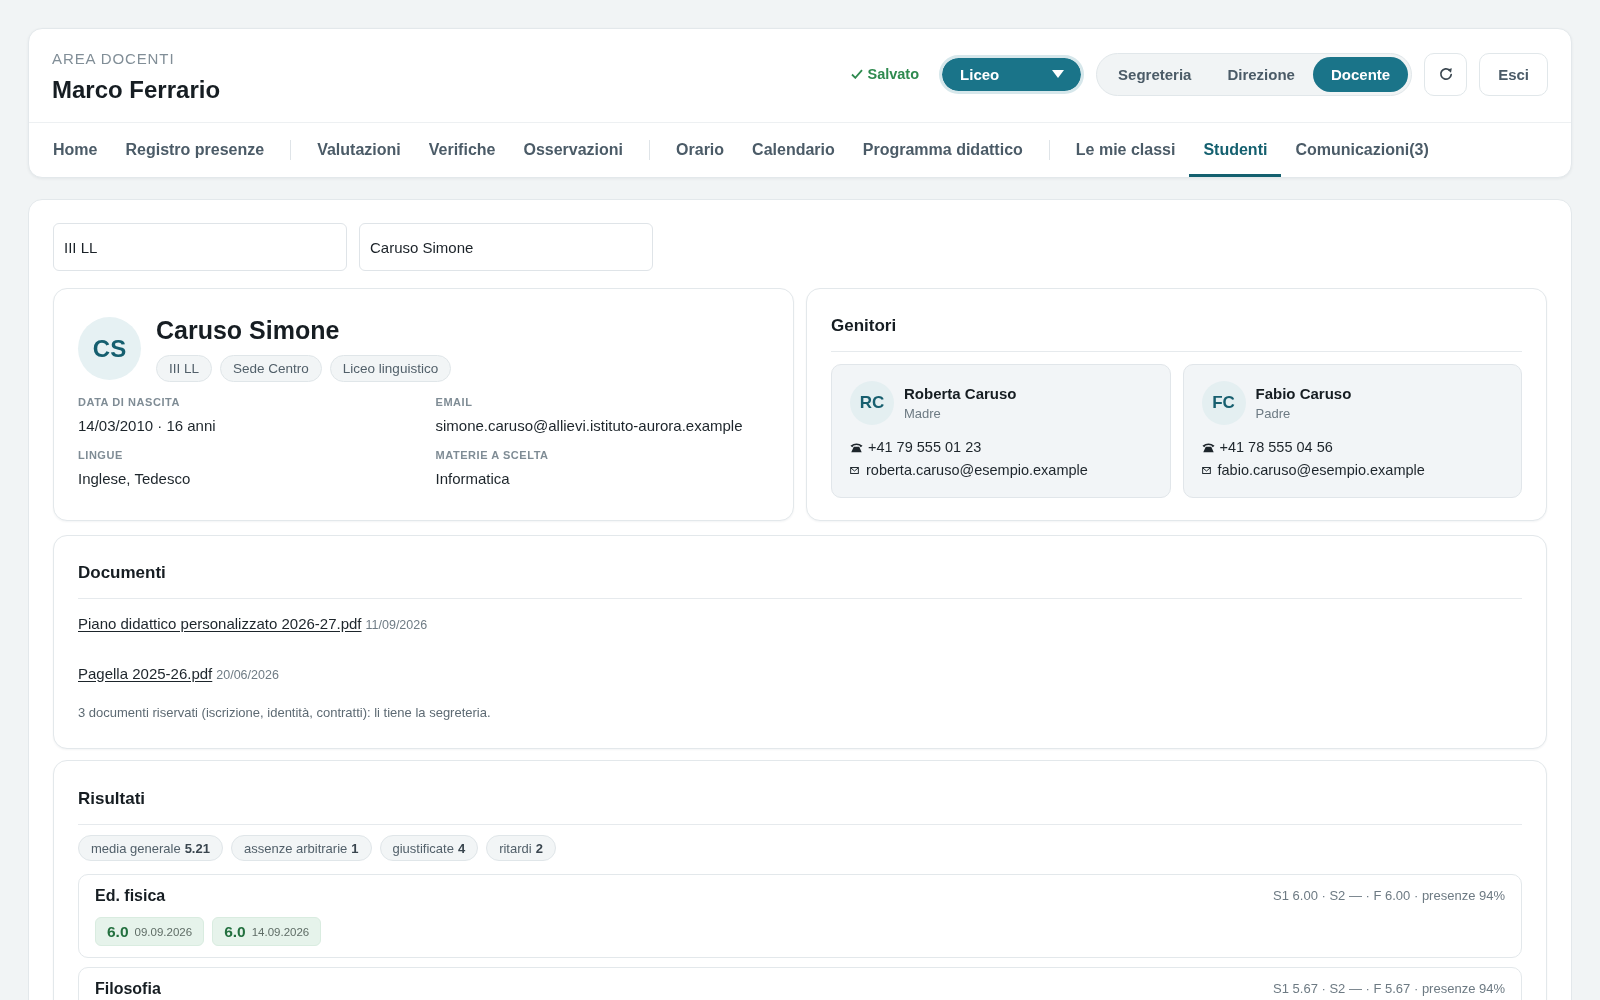  Describe the element at coordinates (1125, 150) in the screenshot. I see `nav-tab: Le mie classi` at that location.